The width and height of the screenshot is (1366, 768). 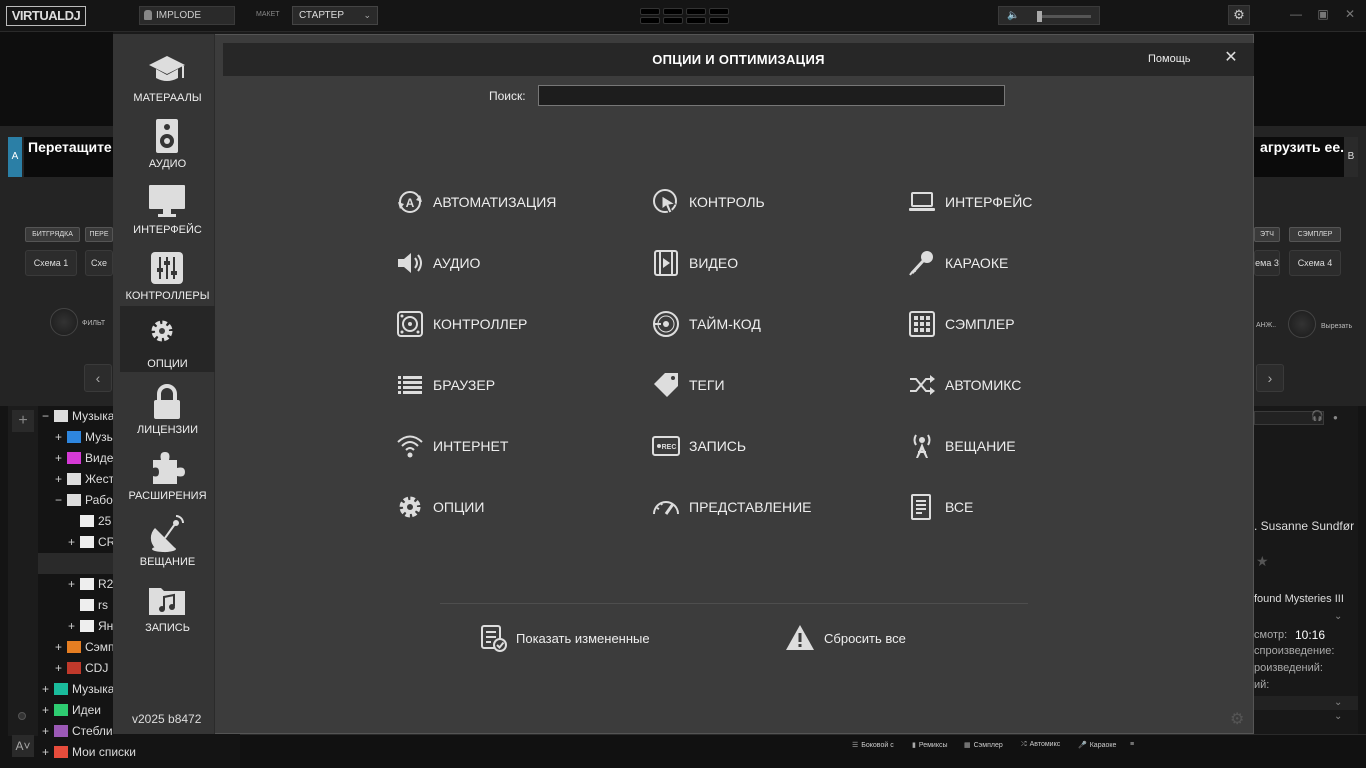 What do you see at coordinates (1132, 744) in the screenshot?
I see `more-options-icon: ≡` at bounding box center [1132, 744].